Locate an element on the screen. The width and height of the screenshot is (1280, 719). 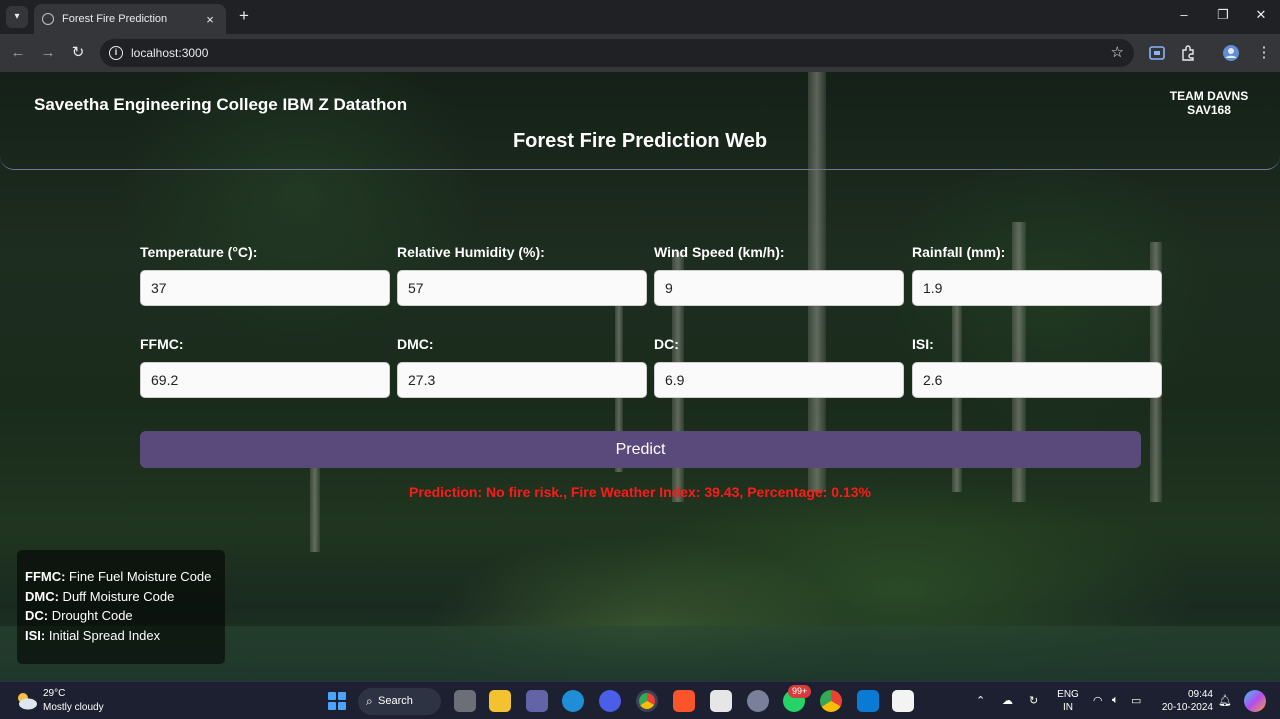
ffmc-field: FFMC: is located at coordinates (265, 367).